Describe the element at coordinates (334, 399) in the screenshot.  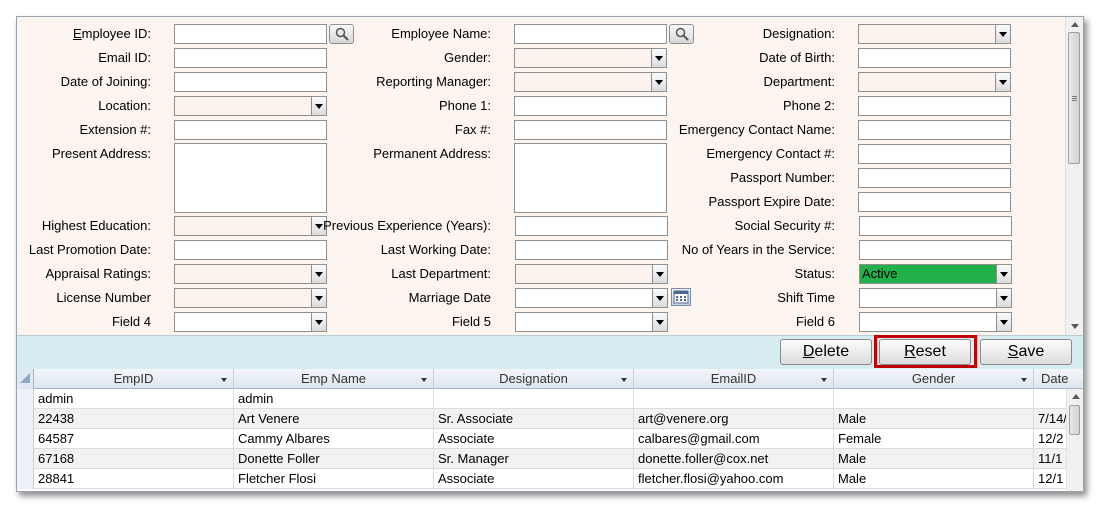
I see `cell-emp-name: admin` at that location.